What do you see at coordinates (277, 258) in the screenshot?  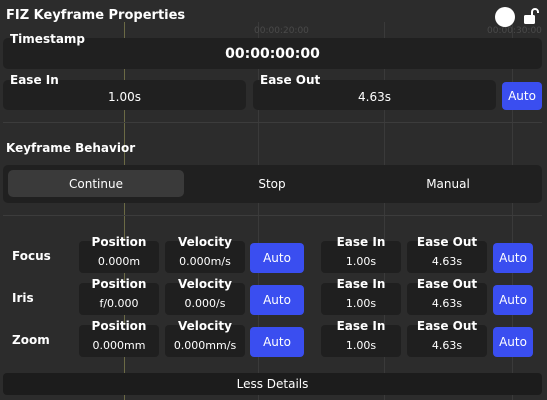 I see `focus-velocity-auto-button: Auto` at bounding box center [277, 258].